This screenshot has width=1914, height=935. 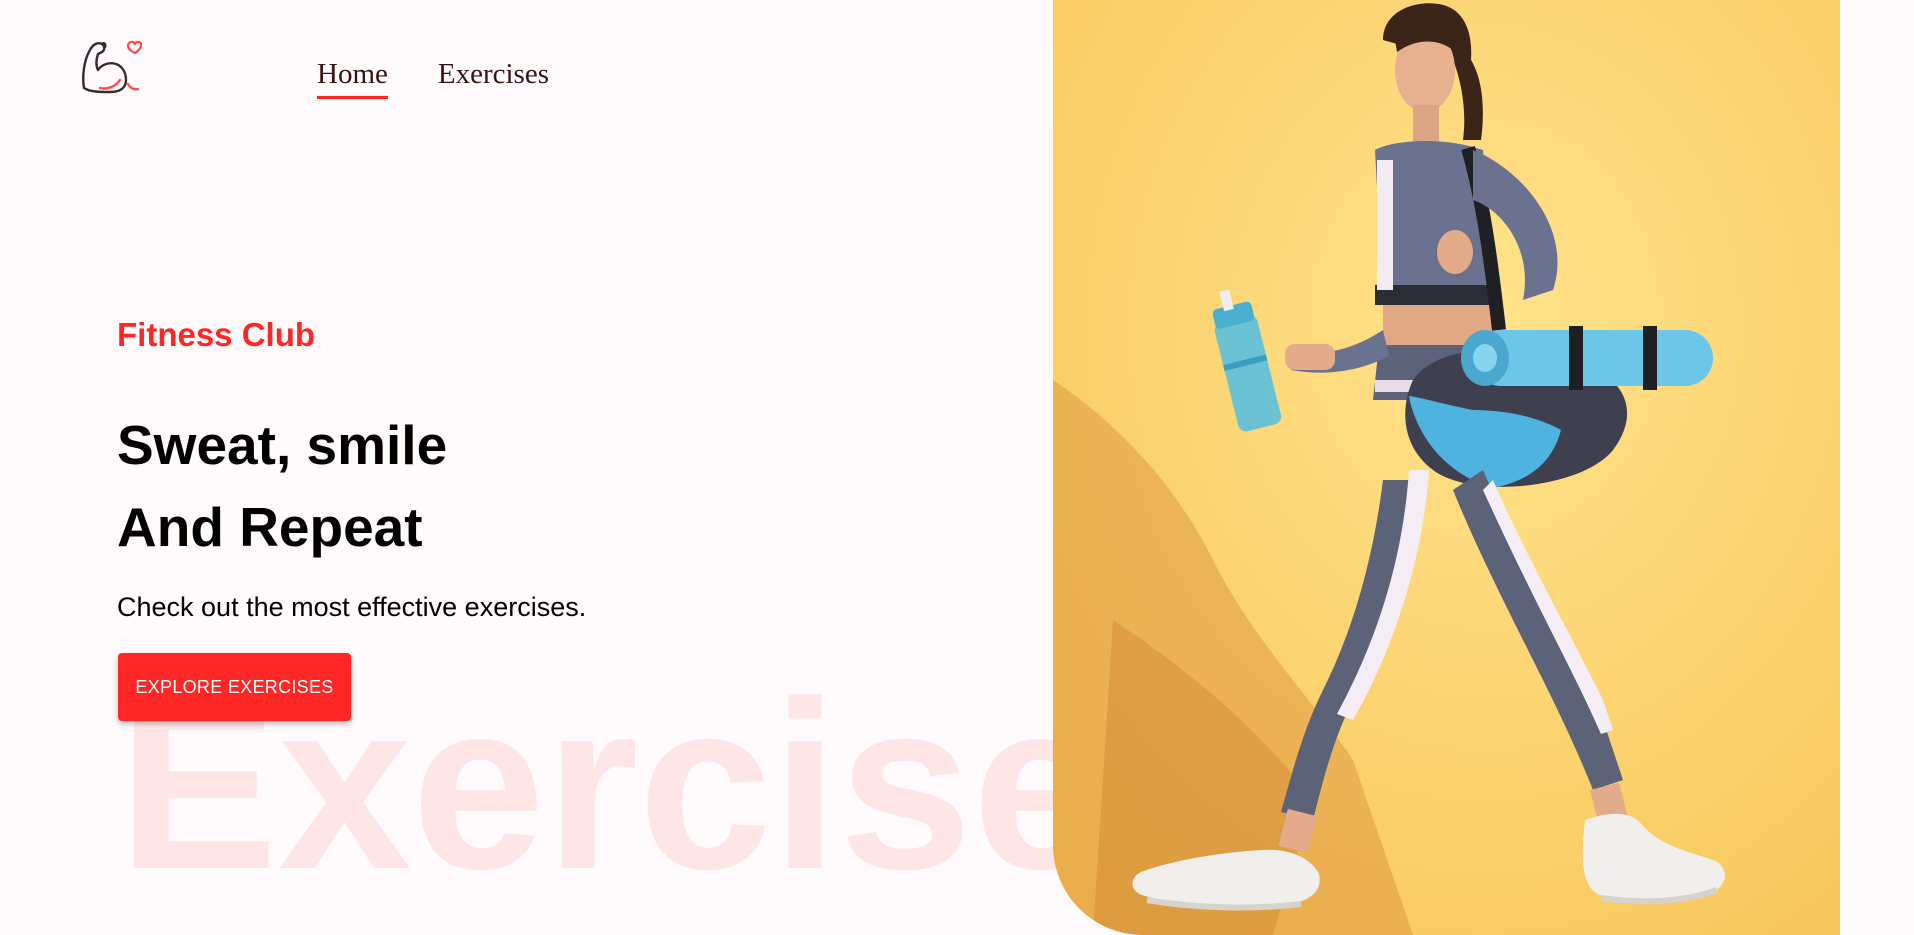 What do you see at coordinates (493, 79) in the screenshot?
I see `nav-link-exercises: Exercises` at bounding box center [493, 79].